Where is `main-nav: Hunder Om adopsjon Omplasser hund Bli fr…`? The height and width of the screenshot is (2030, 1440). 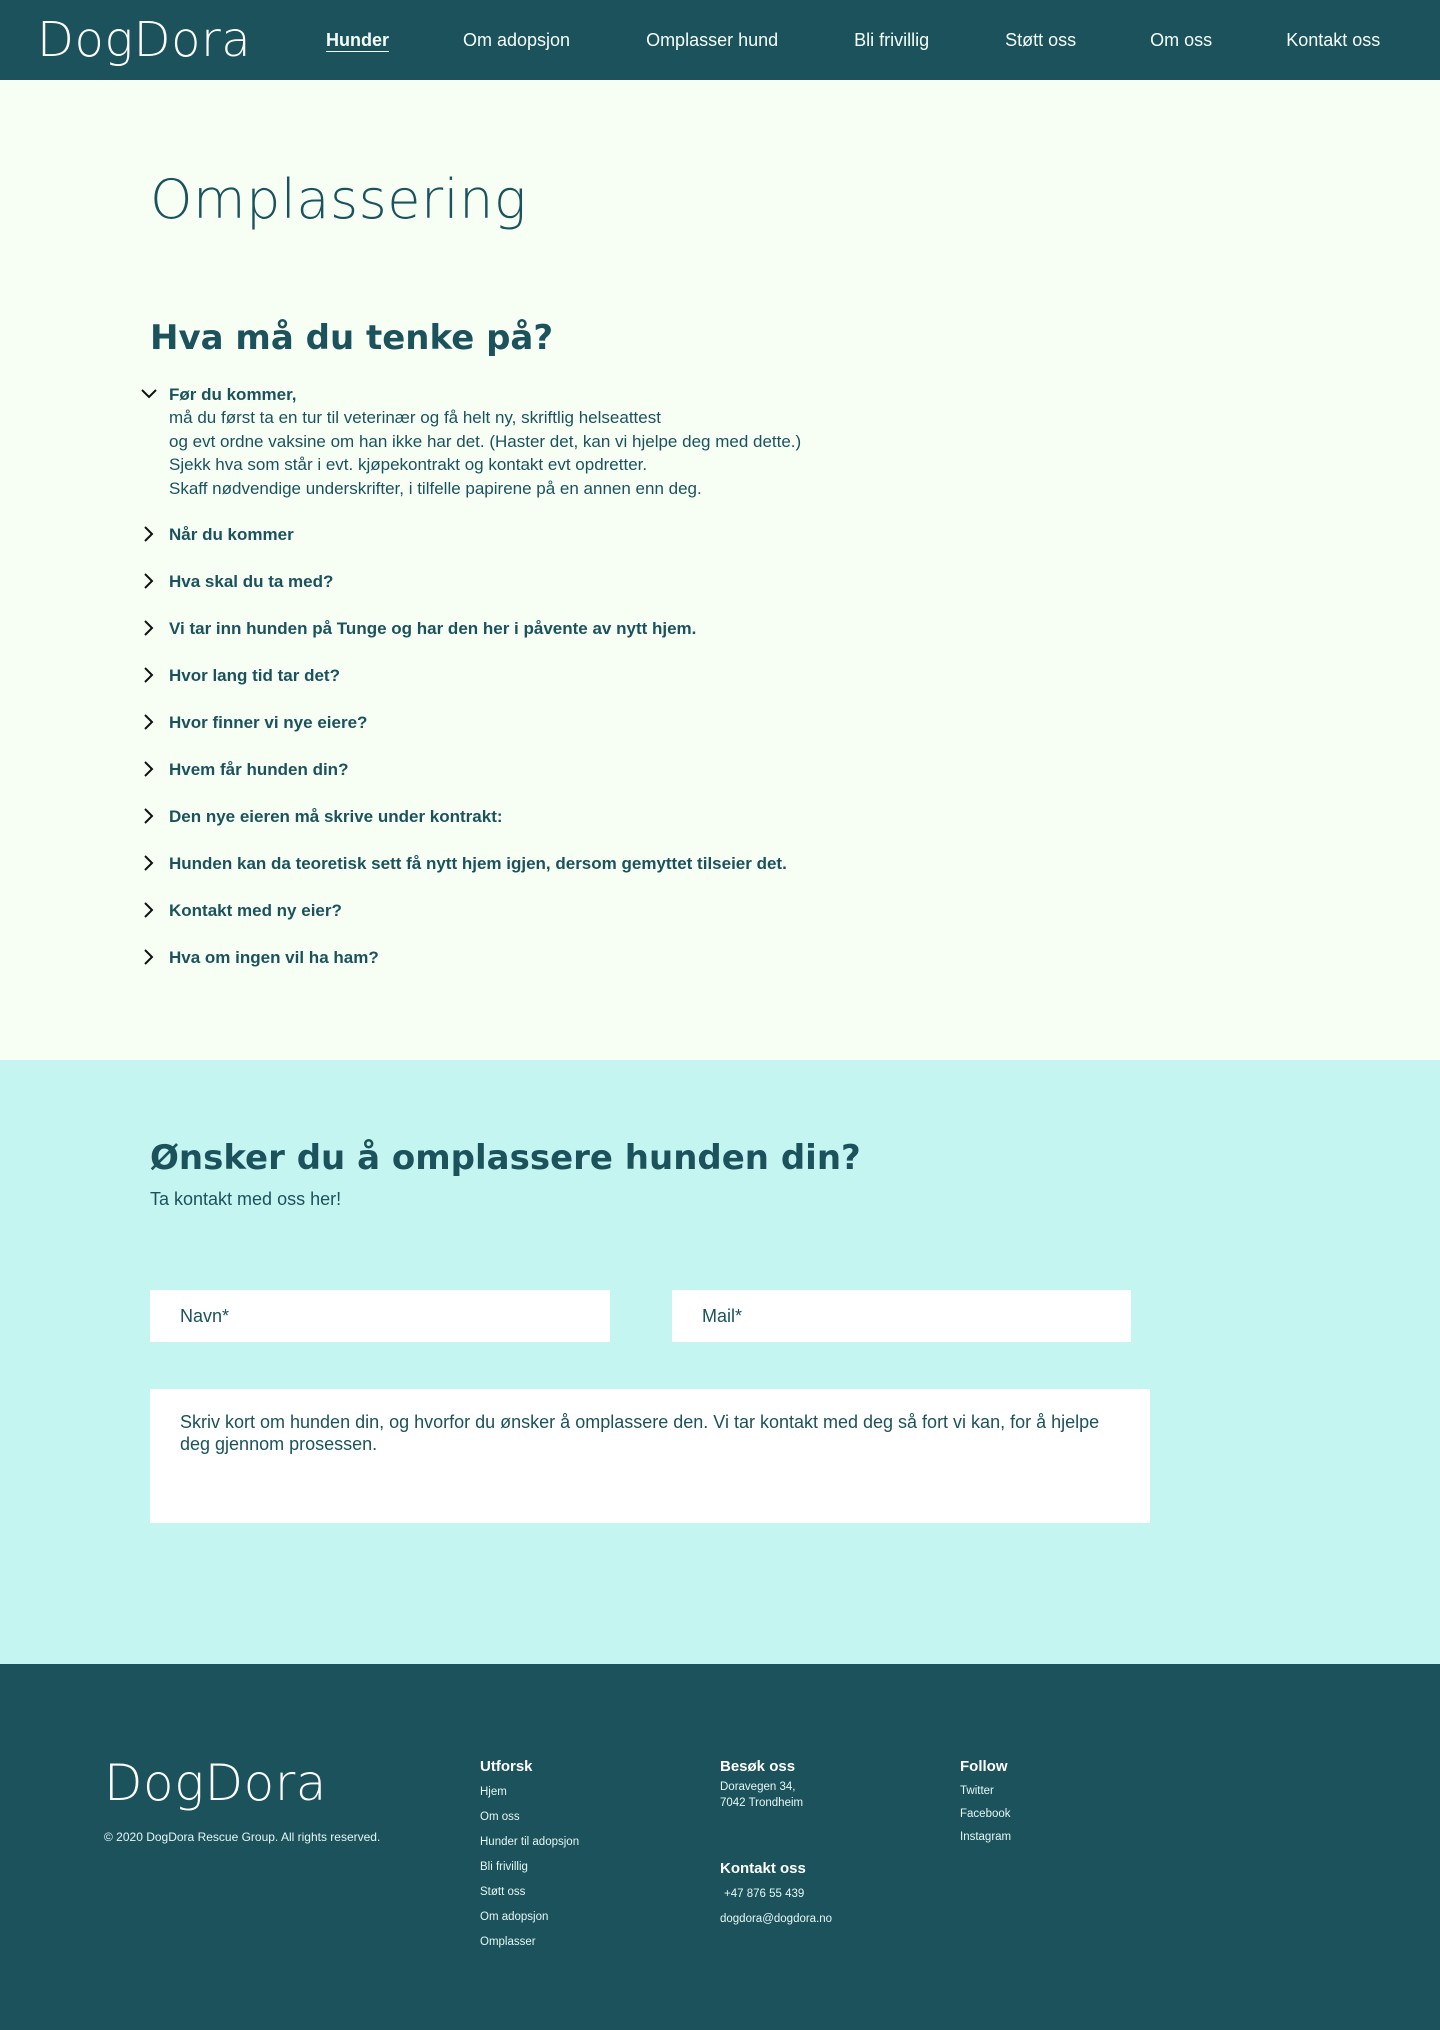
main-nav: Hunder Om adopsjon Omplasser hund Bli fr… is located at coordinates (853, 40).